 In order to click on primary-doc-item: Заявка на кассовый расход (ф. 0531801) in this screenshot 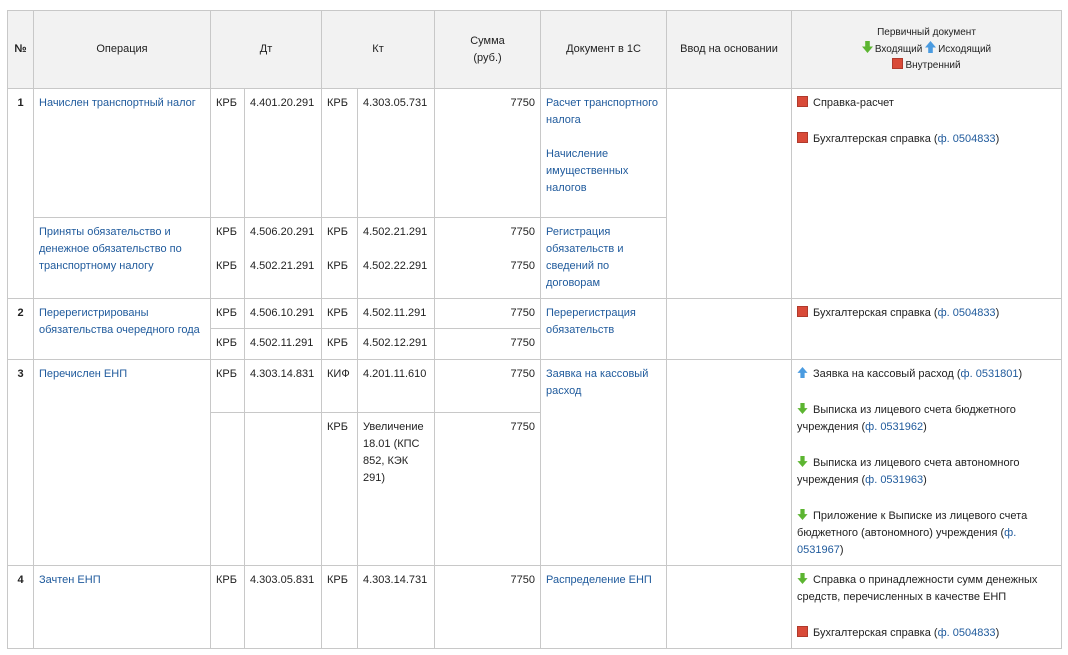, I will do `click(926, 374)`.